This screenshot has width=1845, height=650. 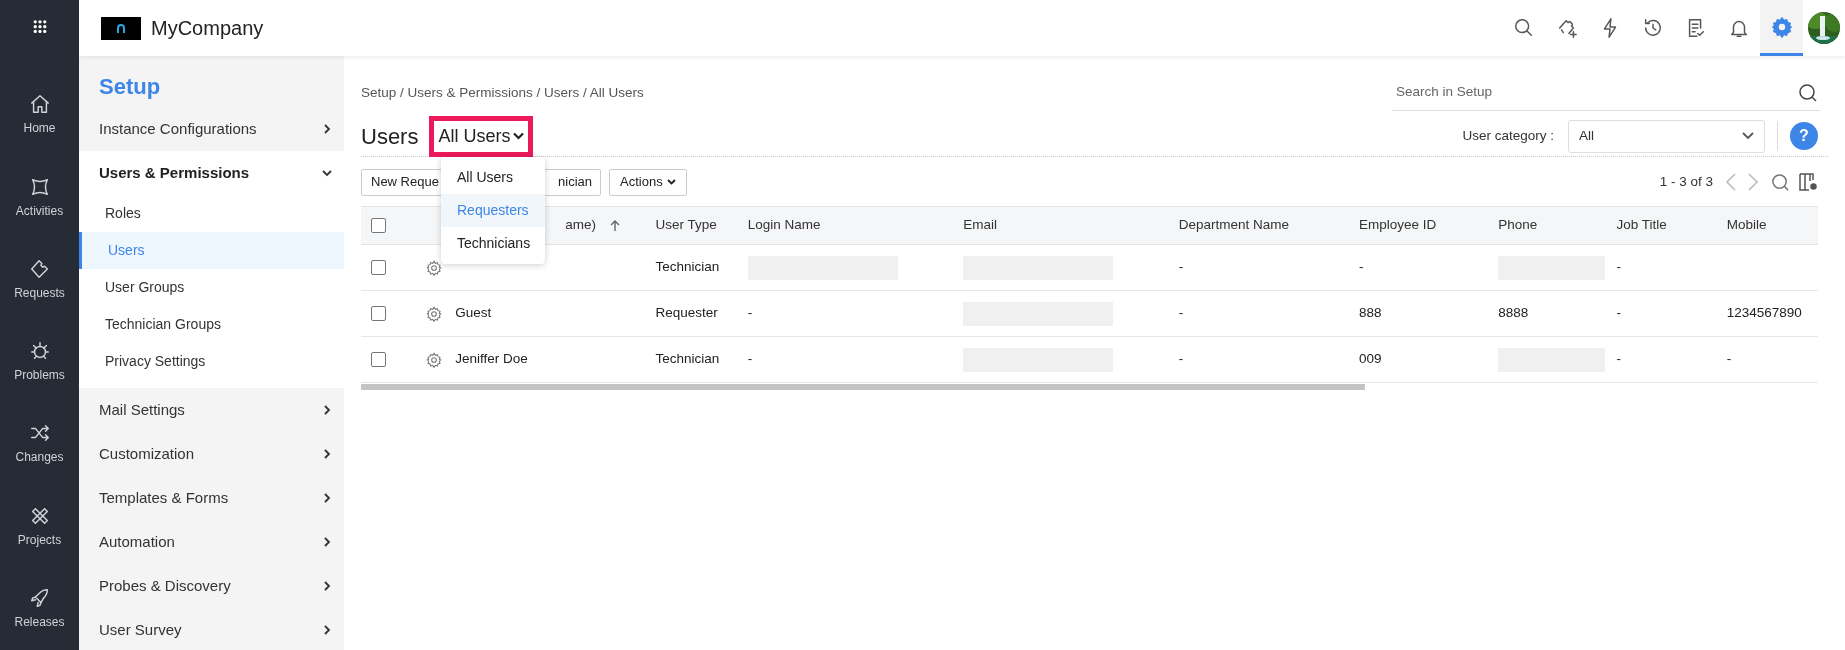 What do you see at coordinates (39, 362) in the screenshot?
I see `rail-item: Problems` at bounding box center [39, 362].